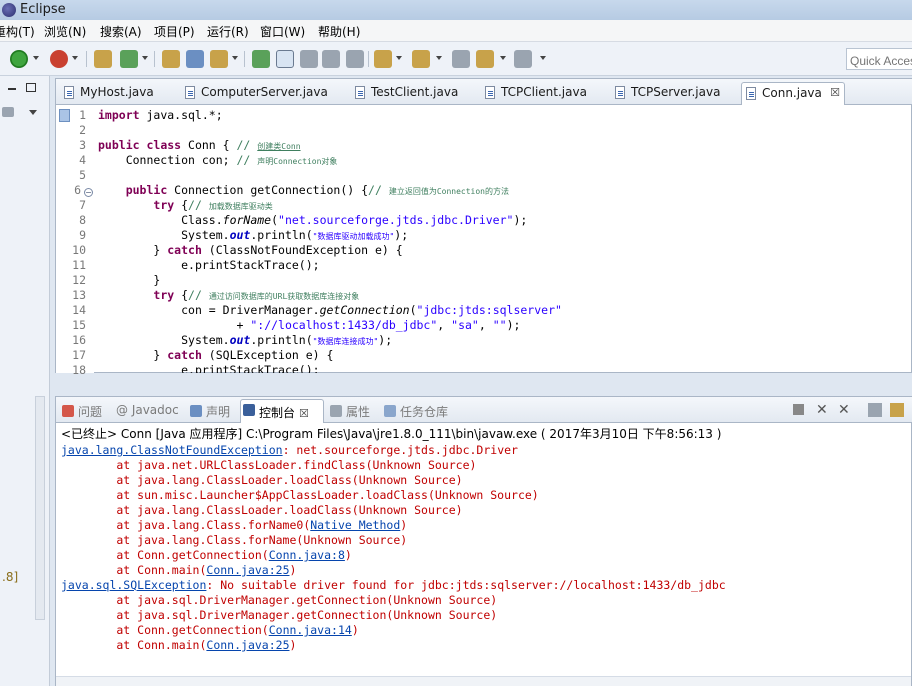 Image resolution: width=912 pixels, height=686 pixels. I want to click on scroll-lock-icon, so click(897, 410).